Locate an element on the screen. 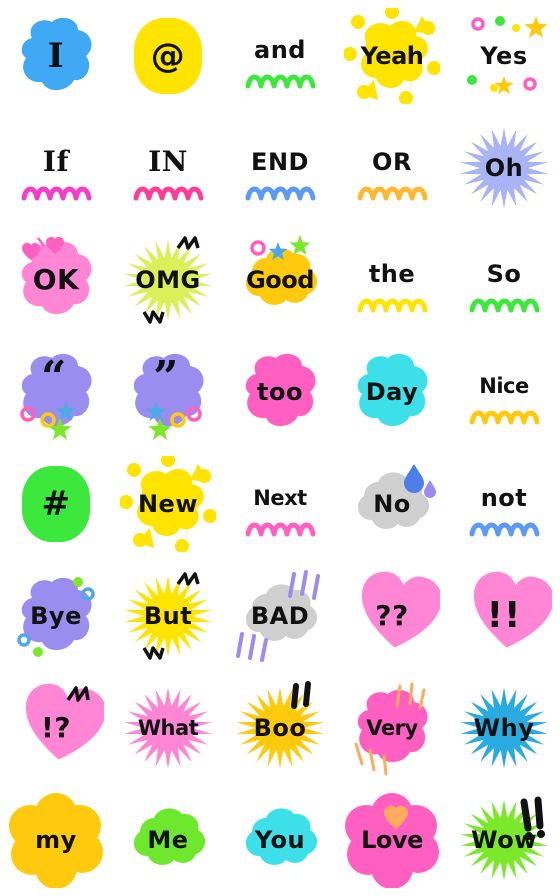 This screenshot has width=560, height=896. sticker-cell-day: Day is located at coordinates (392, 392).